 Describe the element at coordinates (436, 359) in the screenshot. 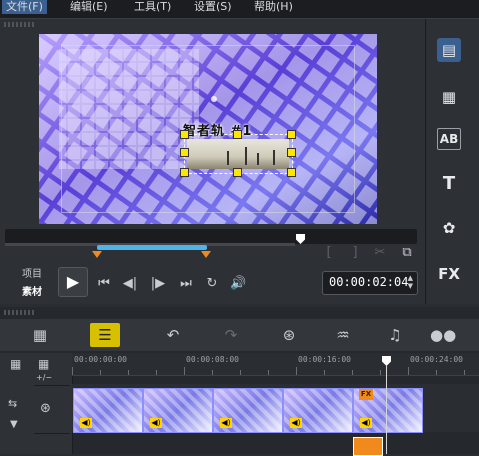

I see `ruler-label: 00:00:24:00` at that location.